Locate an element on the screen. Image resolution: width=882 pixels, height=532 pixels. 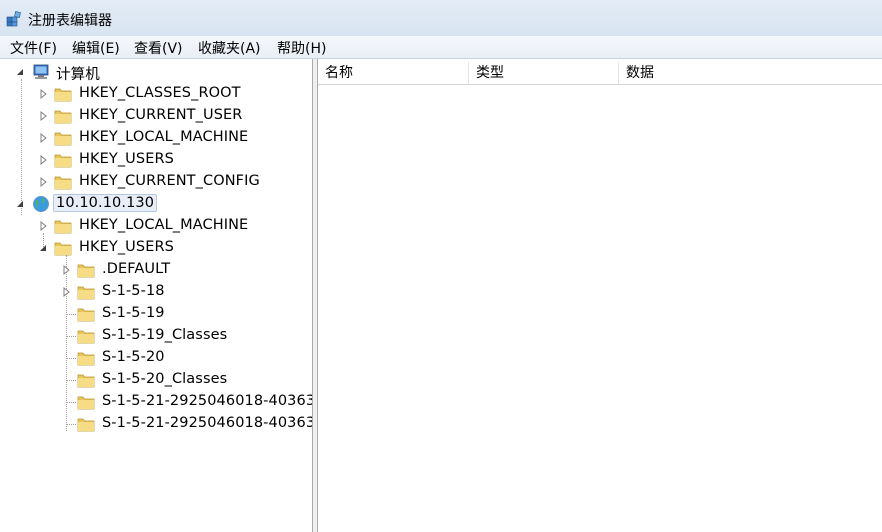
column-header-name: 名称 is located at coordinates (393, 73).